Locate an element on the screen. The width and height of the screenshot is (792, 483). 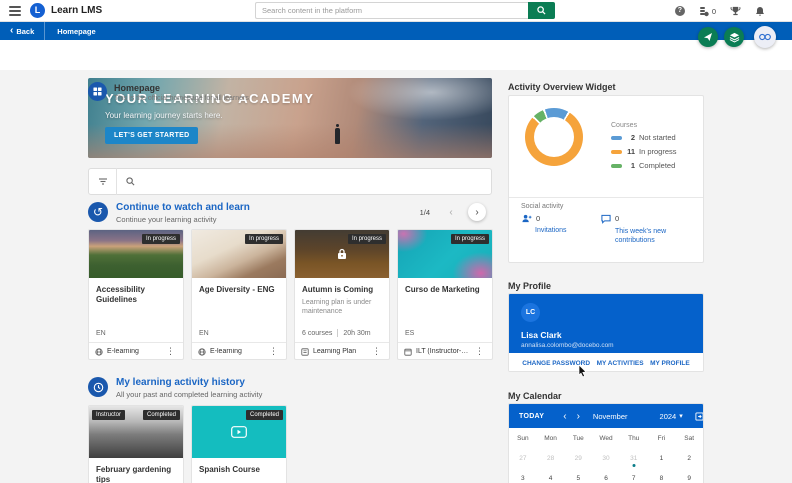
course-thumbnail: Instructor Completed is located at coordinates (136, 432).